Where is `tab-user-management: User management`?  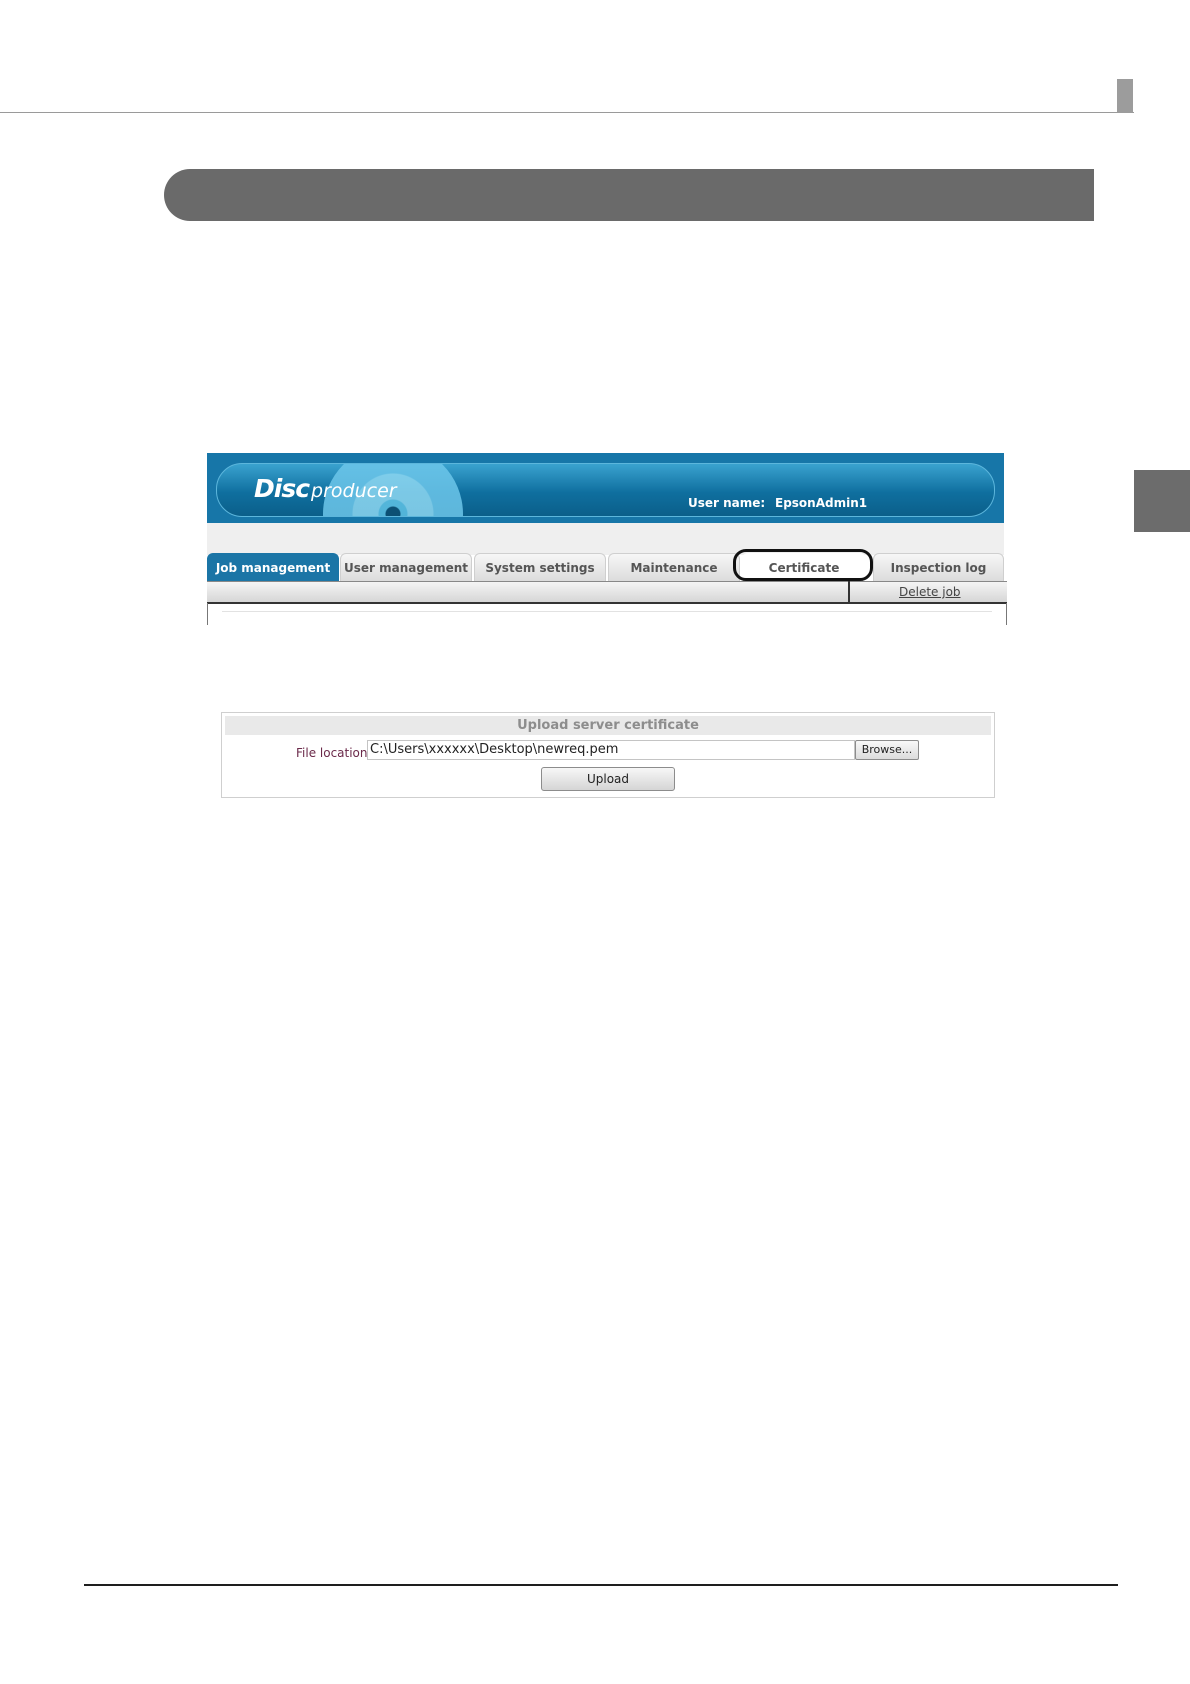
tab-user-management: User management is located at coordinates (406, 567).